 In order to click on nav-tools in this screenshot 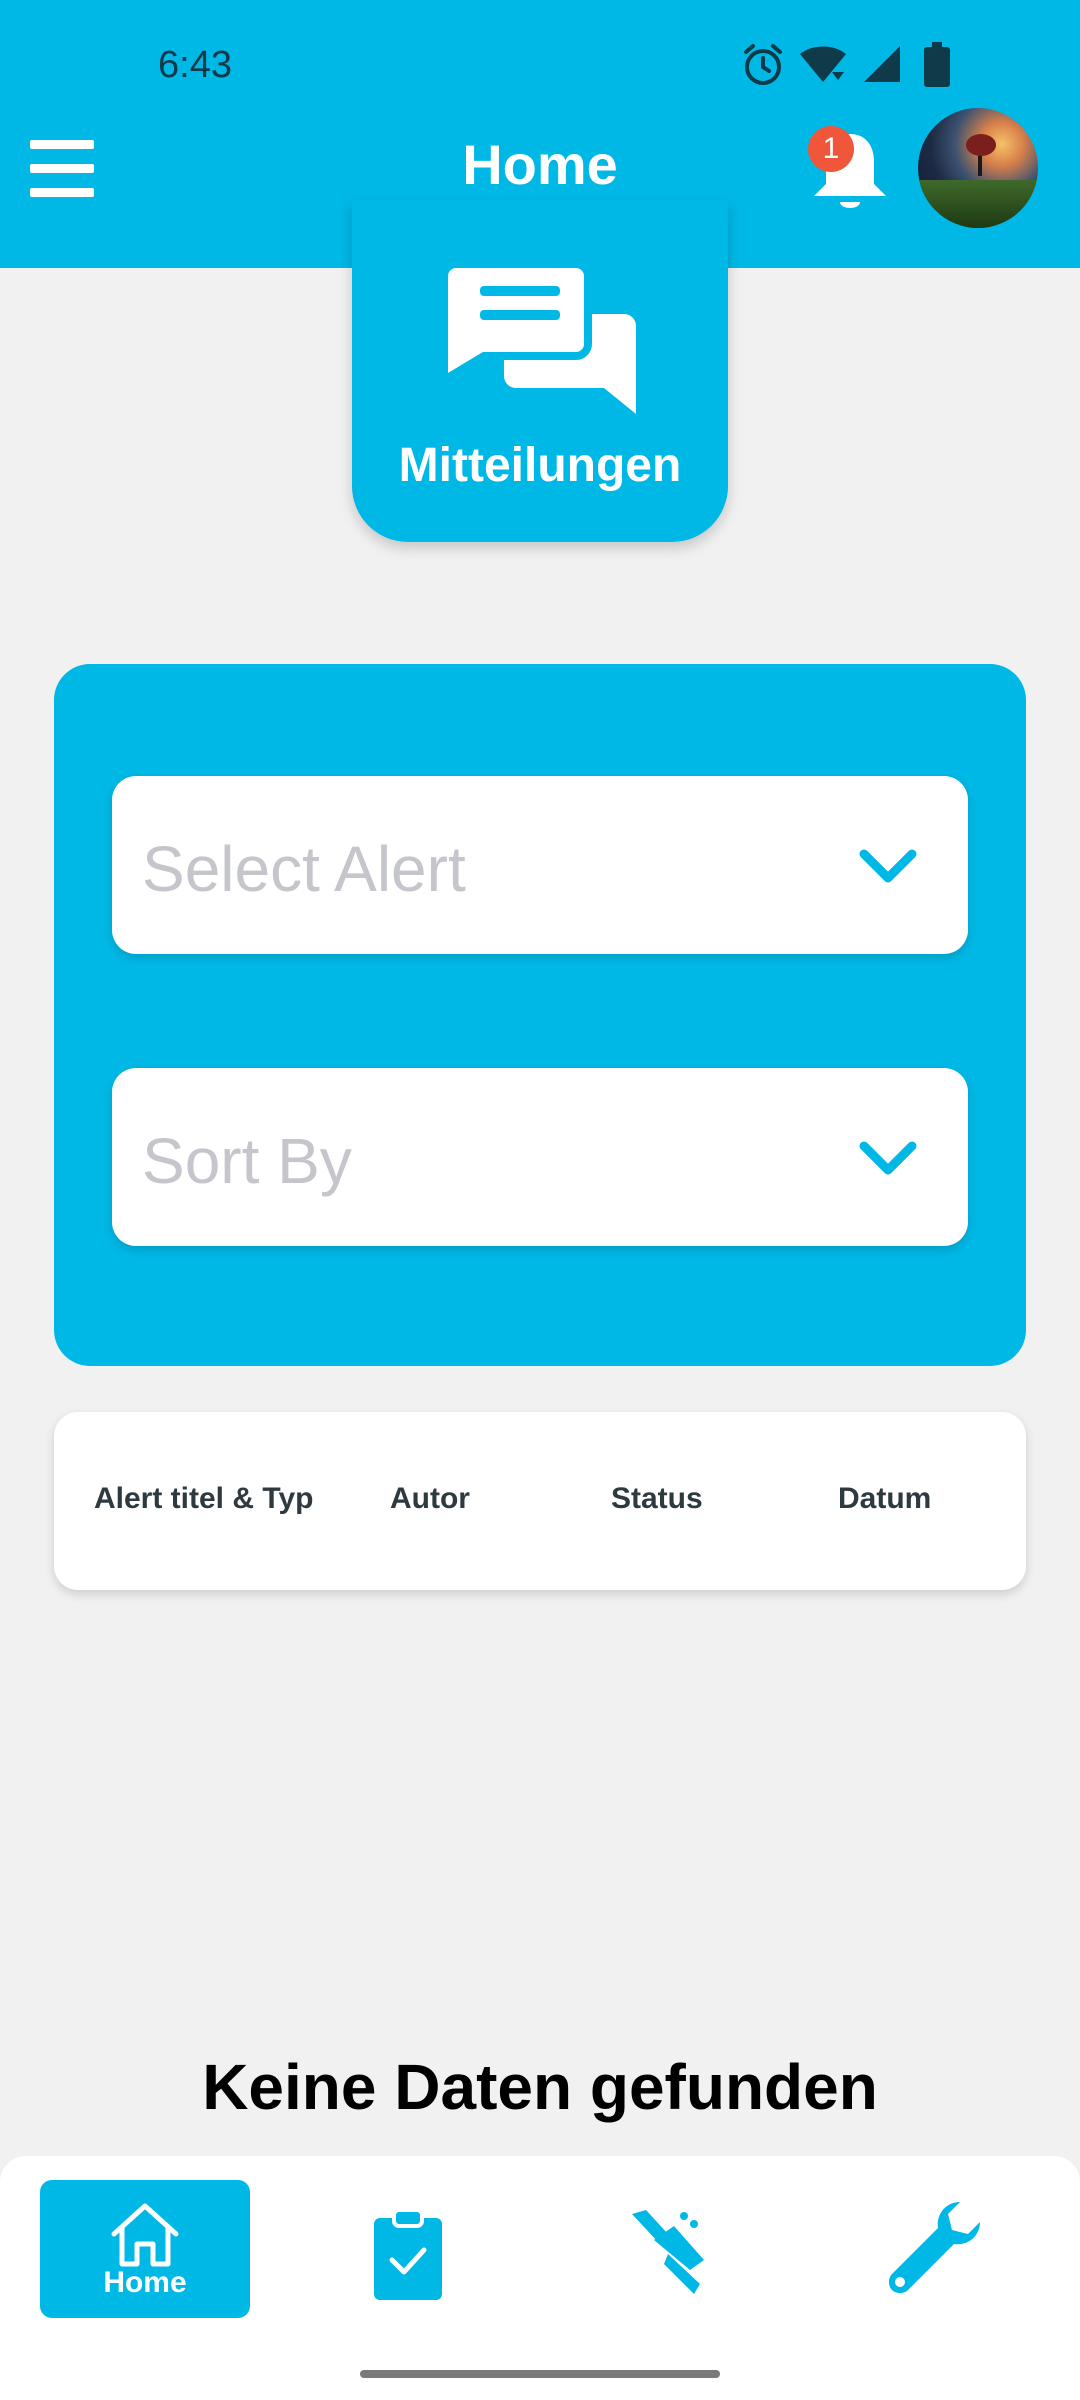, I will do `click(936, 2249)`.